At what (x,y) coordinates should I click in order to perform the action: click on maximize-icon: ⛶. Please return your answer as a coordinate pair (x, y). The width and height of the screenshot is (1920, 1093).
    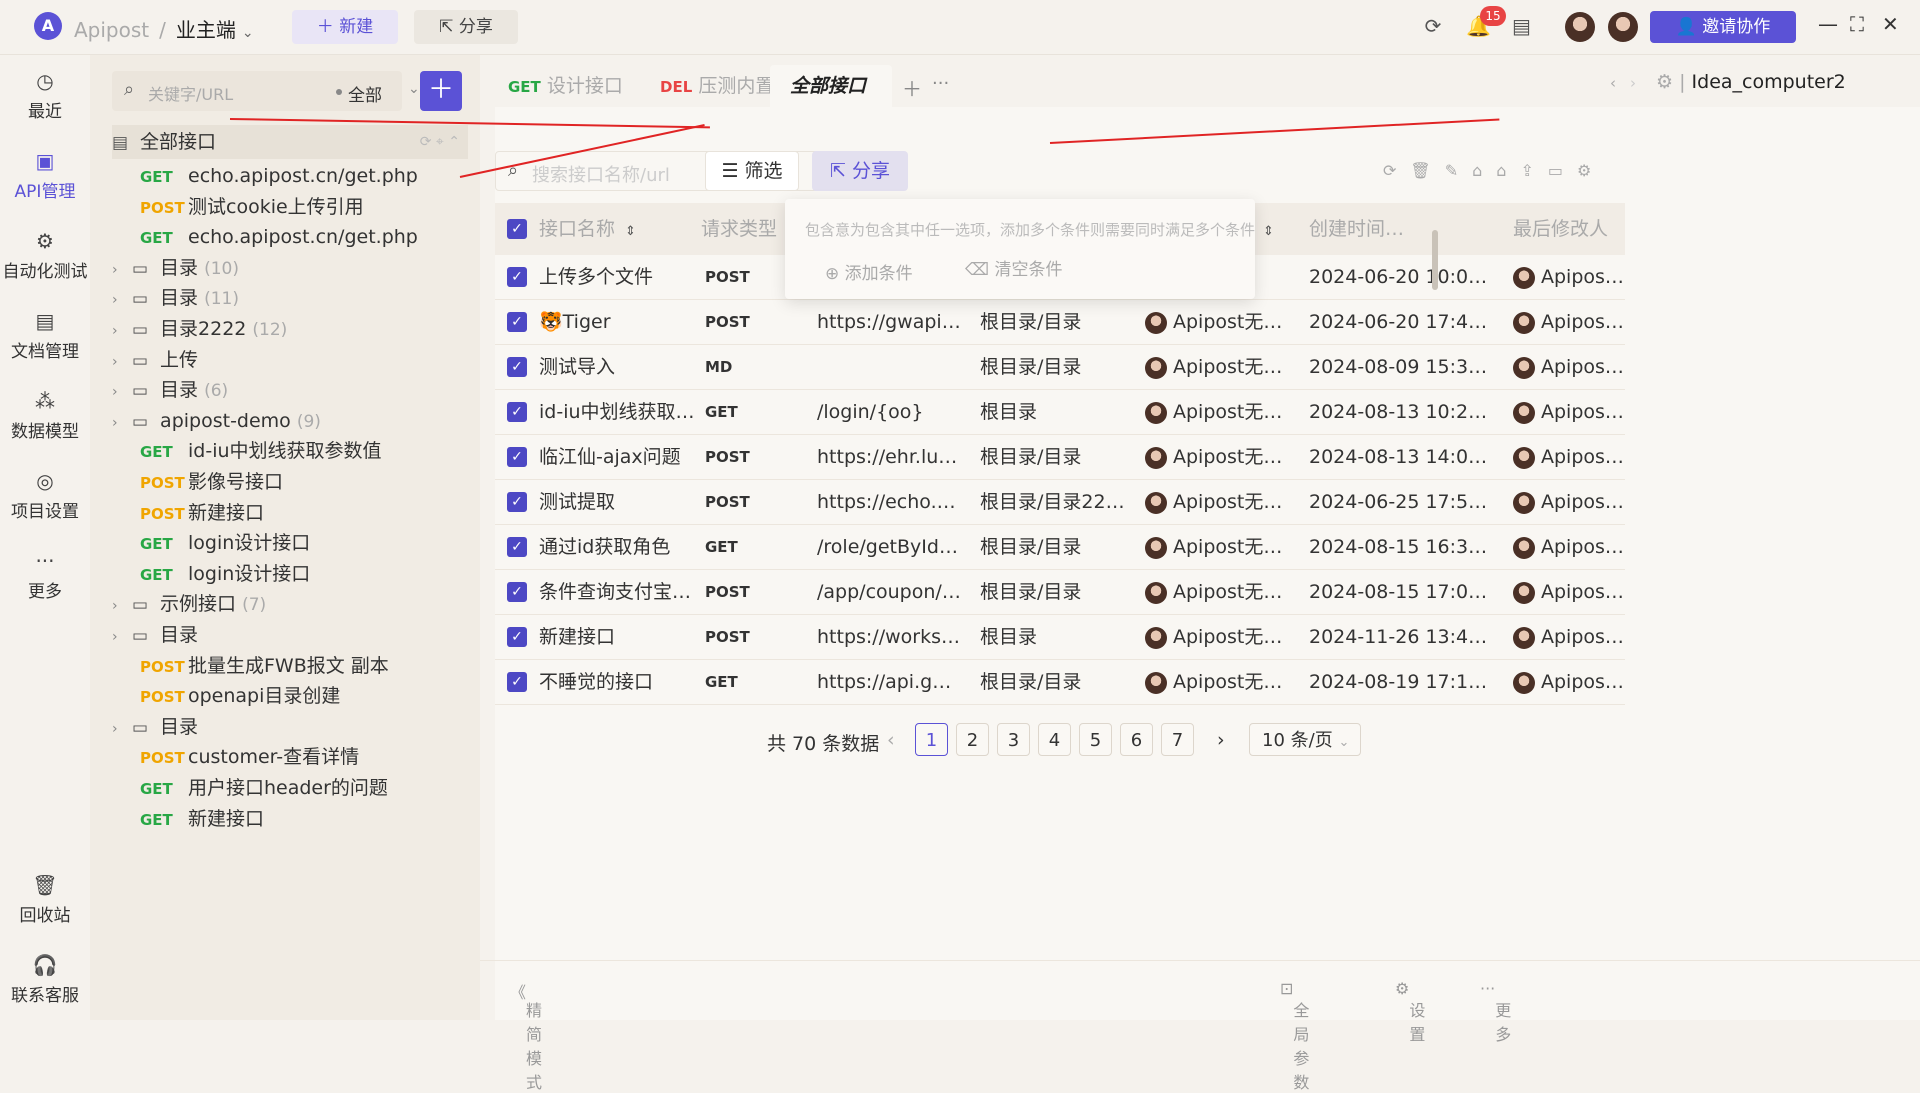
    Looking at the image, I should click on (1857, 24).